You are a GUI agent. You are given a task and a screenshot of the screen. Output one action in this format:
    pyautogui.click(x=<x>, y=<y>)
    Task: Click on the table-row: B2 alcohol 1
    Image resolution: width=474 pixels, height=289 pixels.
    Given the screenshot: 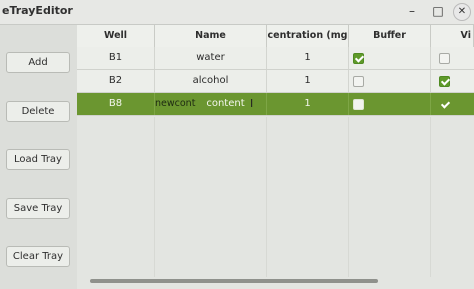 What is the action you would take?
    pyautogui.click(x=275, y=81)
    